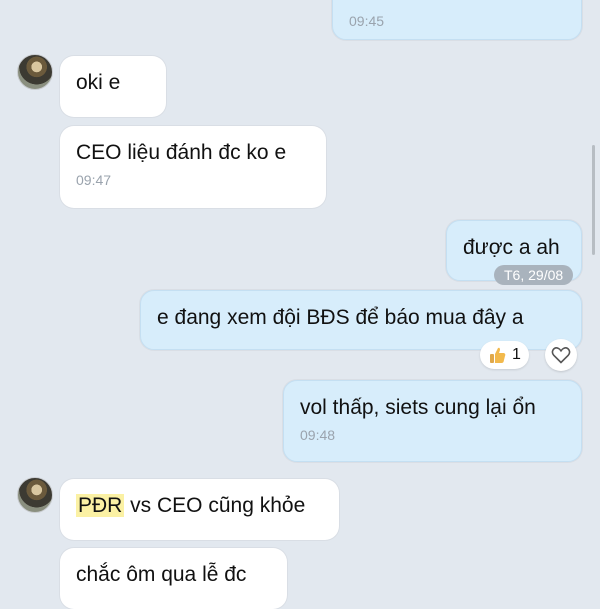 This screenshot has height=609, width=600. I want to click on message-bubble-incoming: CEO liệu đánh đc ko e 09:47, so click(193, 167).